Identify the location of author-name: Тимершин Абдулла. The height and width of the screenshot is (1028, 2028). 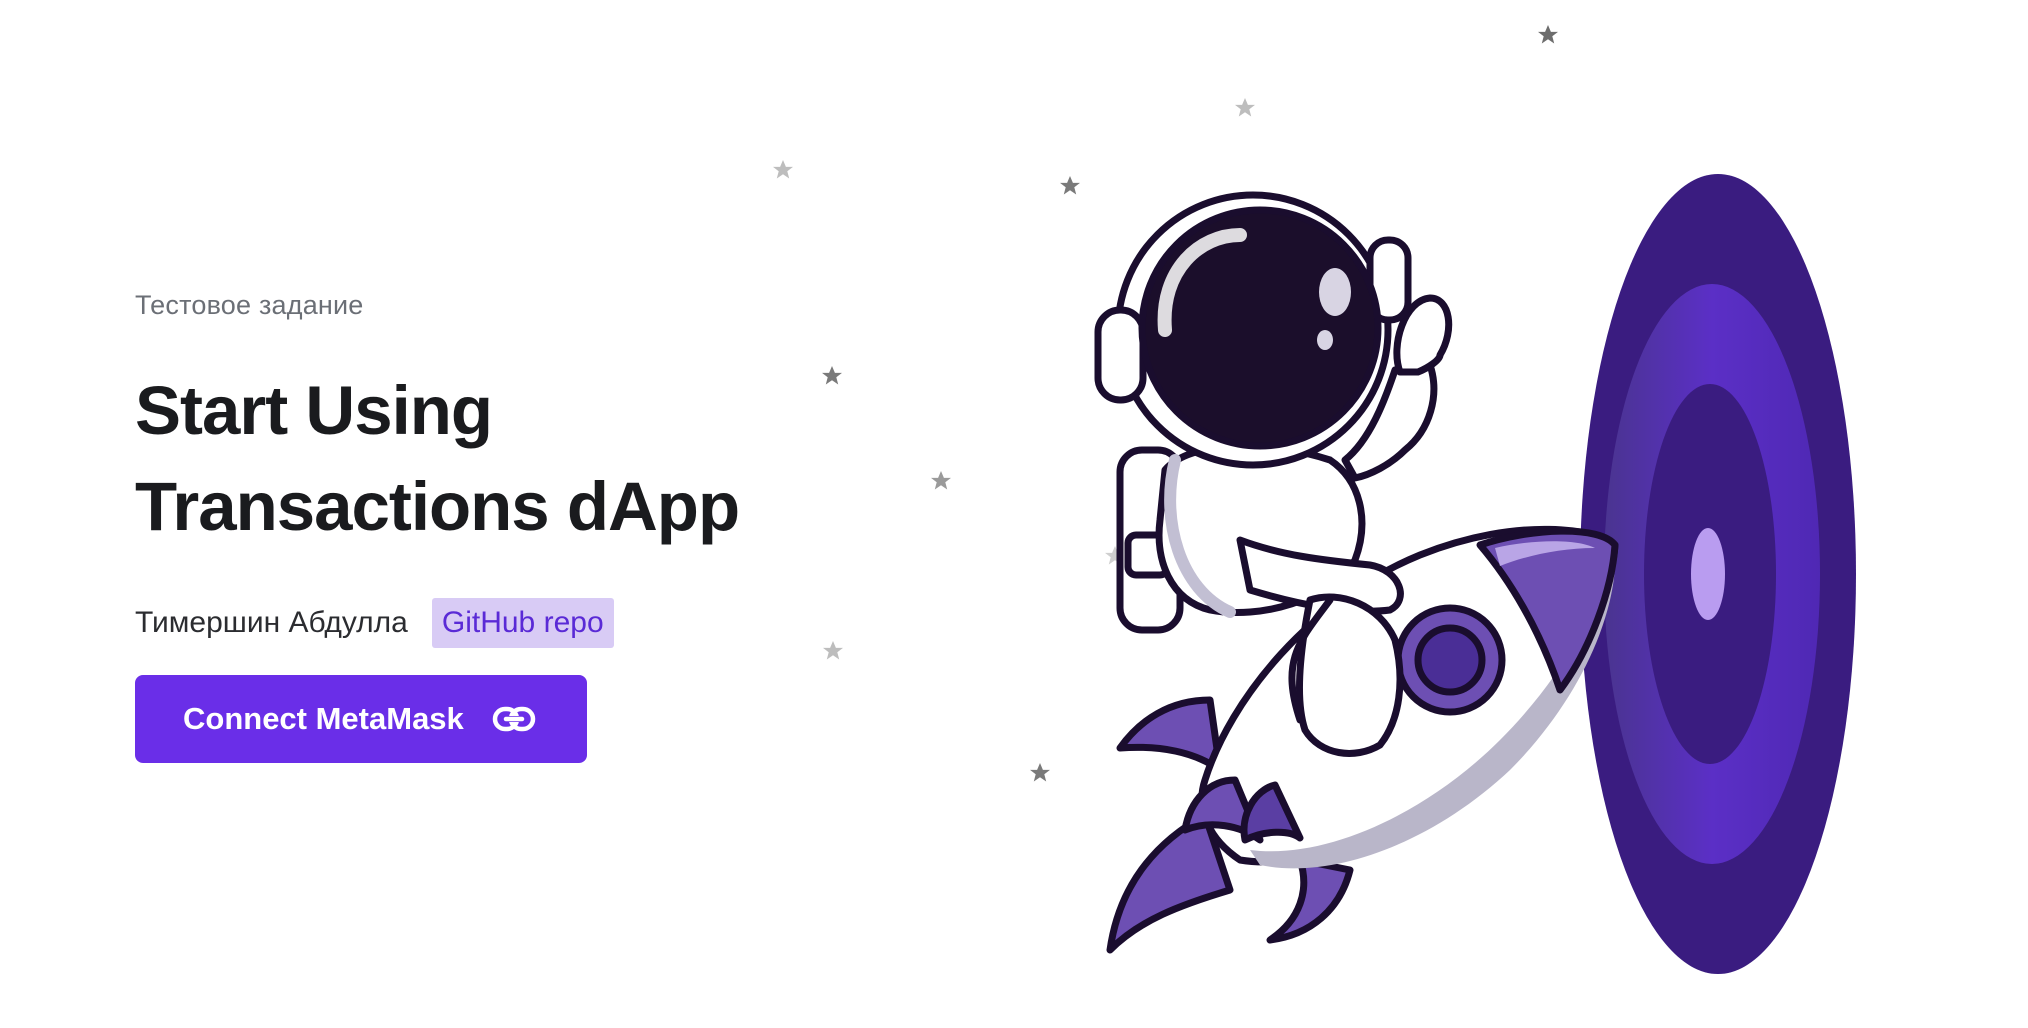
(271, 622).